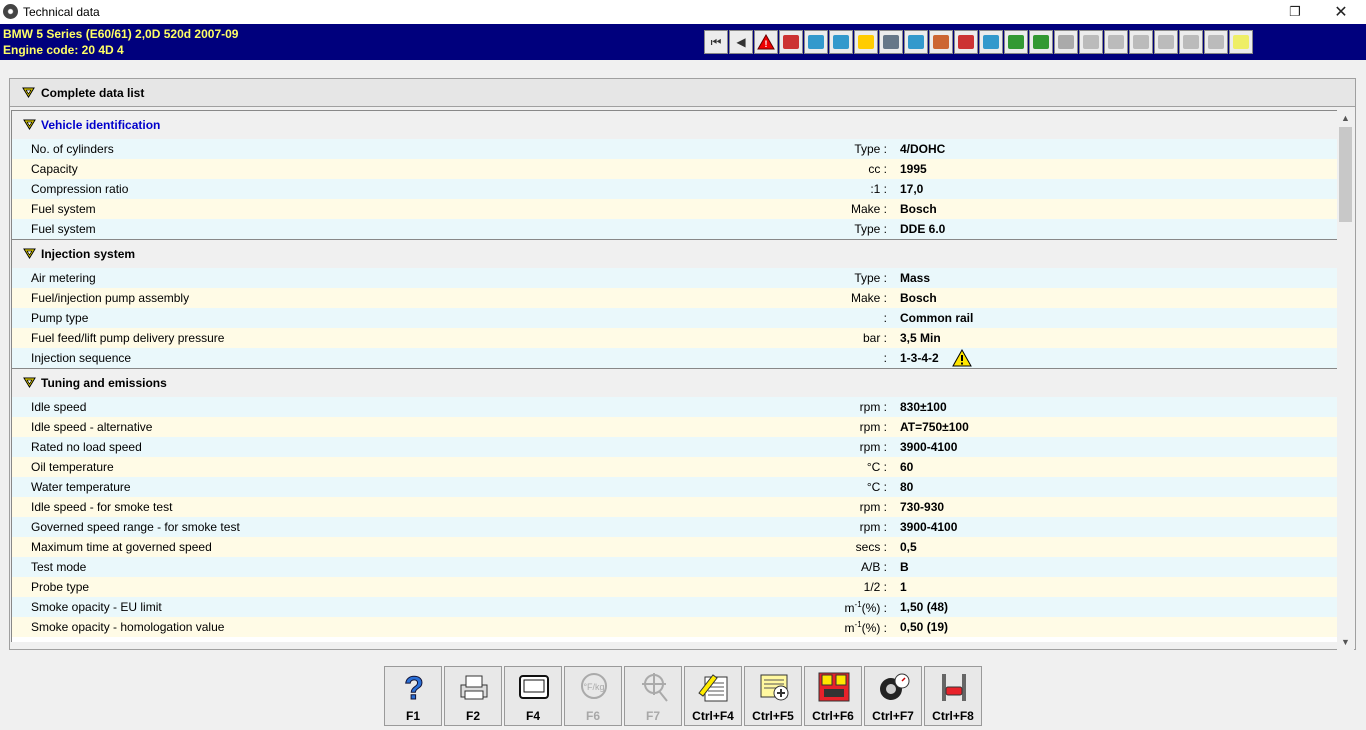 The image size is (1366, 730). I want to click on row-label: Governed speed range - for smoke test, so click(135, 527).